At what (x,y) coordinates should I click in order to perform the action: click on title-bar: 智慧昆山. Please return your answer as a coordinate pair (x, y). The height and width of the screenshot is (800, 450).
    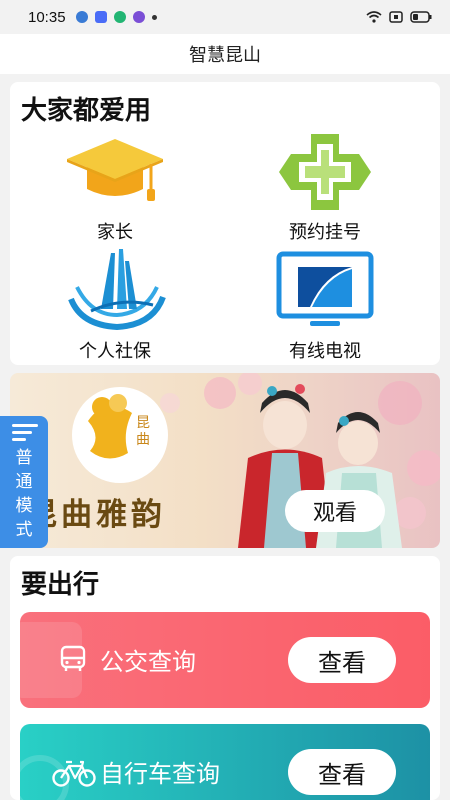
    Looking at the image, I should click on (225, 54).